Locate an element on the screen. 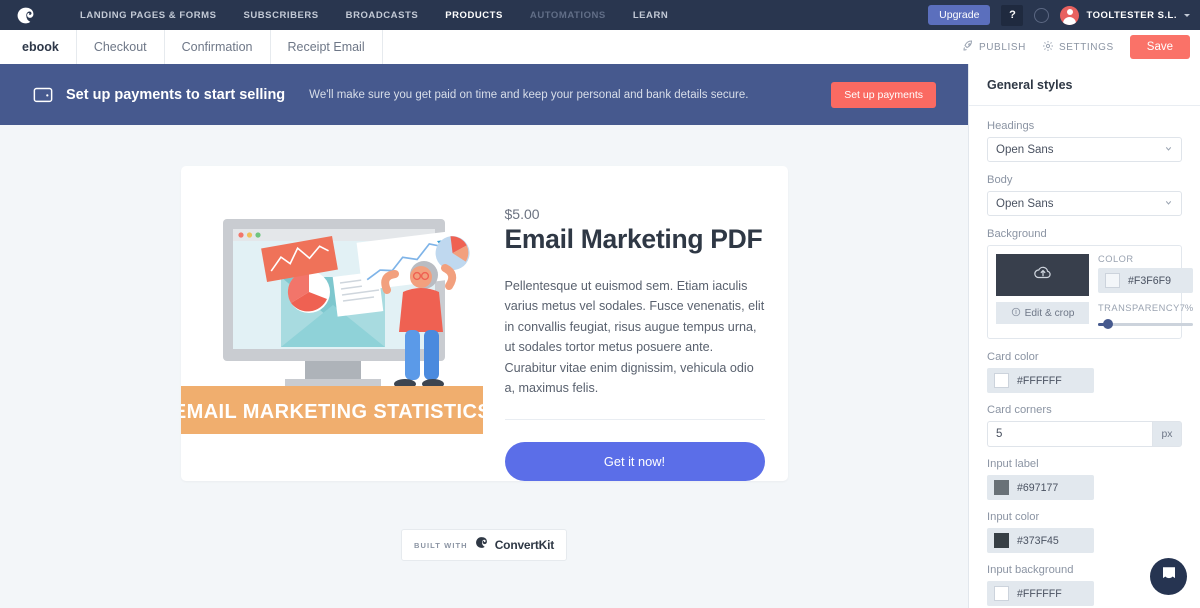  tab-receipt-email: Receipt Email is located at coordinates (327, 47).